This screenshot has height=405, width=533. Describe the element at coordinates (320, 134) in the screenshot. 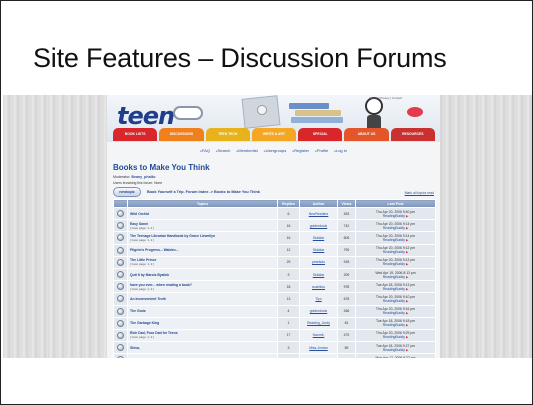

I see `nav-tab-4: SPECIAL` at that location.